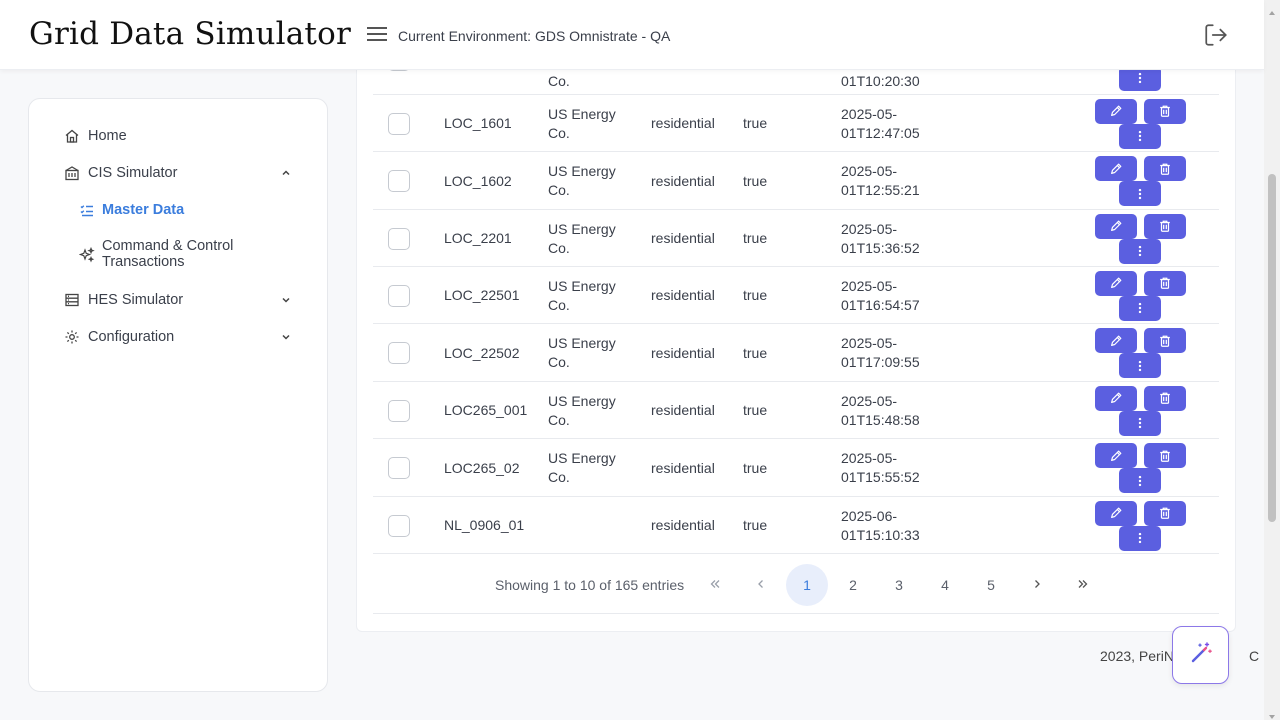  I want to click on cell-location-id: LOC_2201, so click(478, 238).